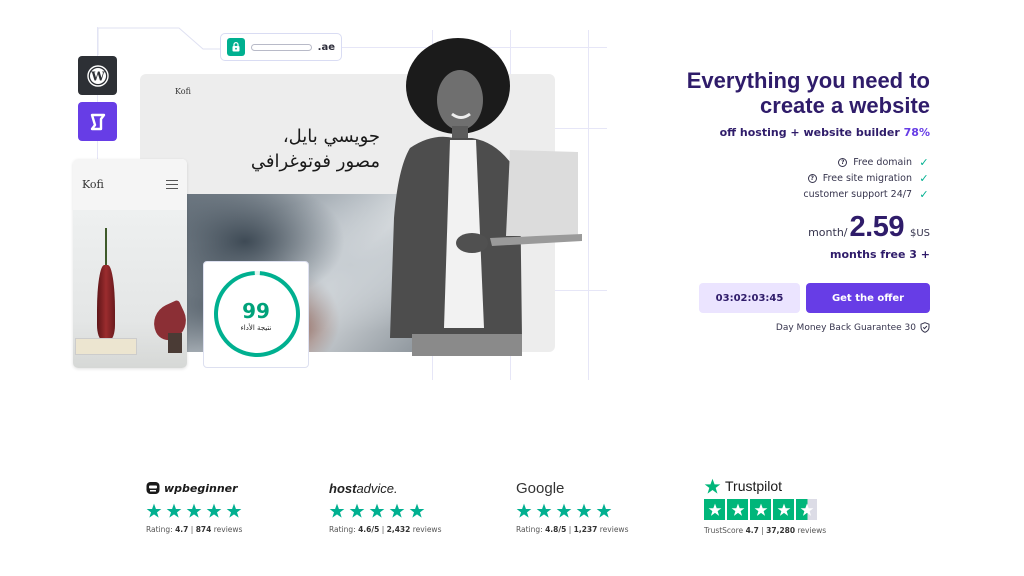 The image size is (1024, 576). Describe the element at coordinates (774, 509) in the screenshot. I see `trustpilot-star-rating` at that location.